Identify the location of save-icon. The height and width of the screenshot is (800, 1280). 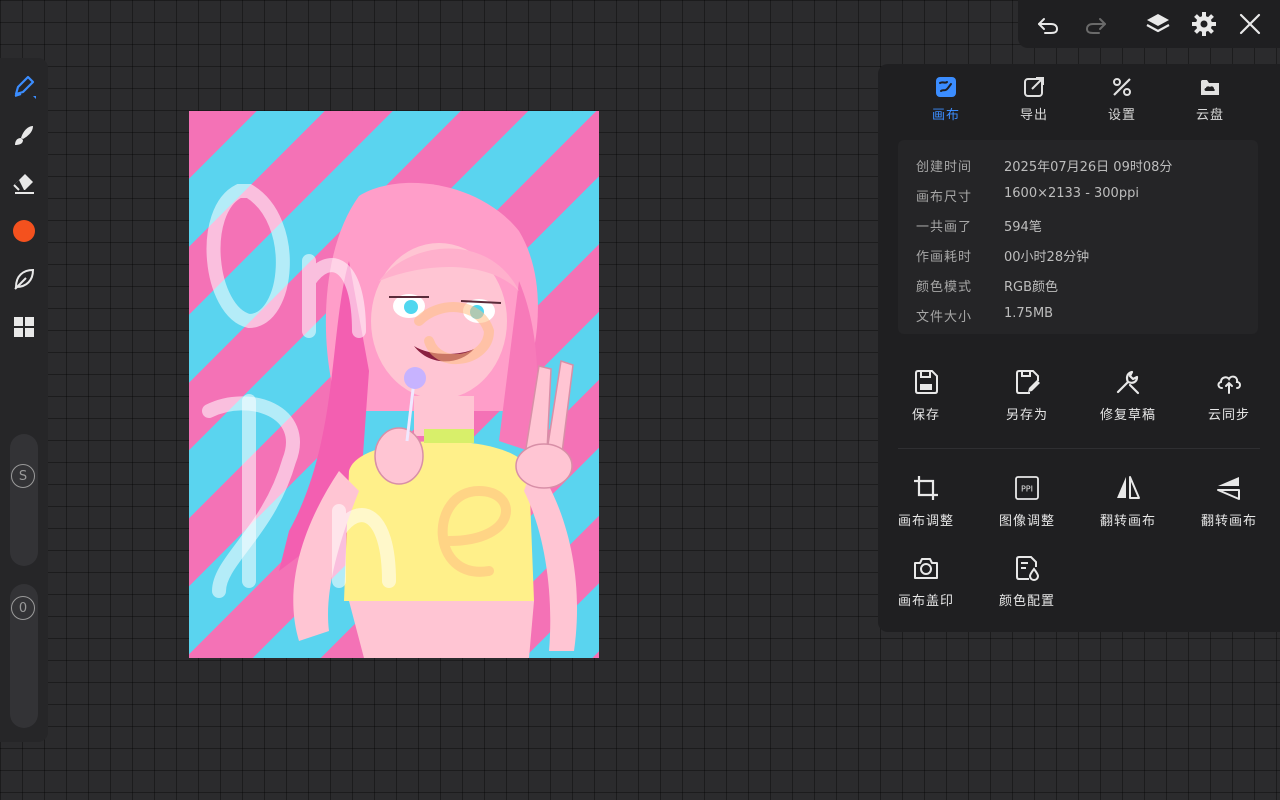
(926, 382).